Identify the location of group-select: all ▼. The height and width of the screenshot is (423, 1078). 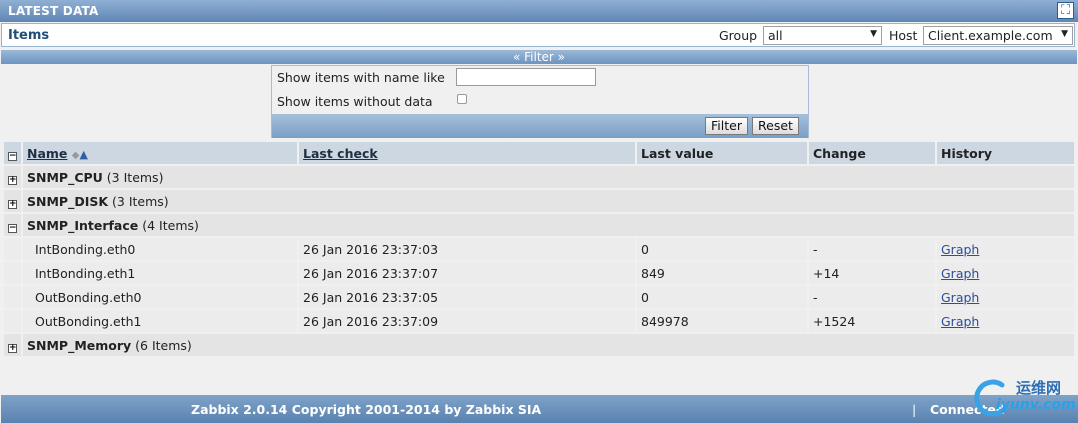
(822, 35).